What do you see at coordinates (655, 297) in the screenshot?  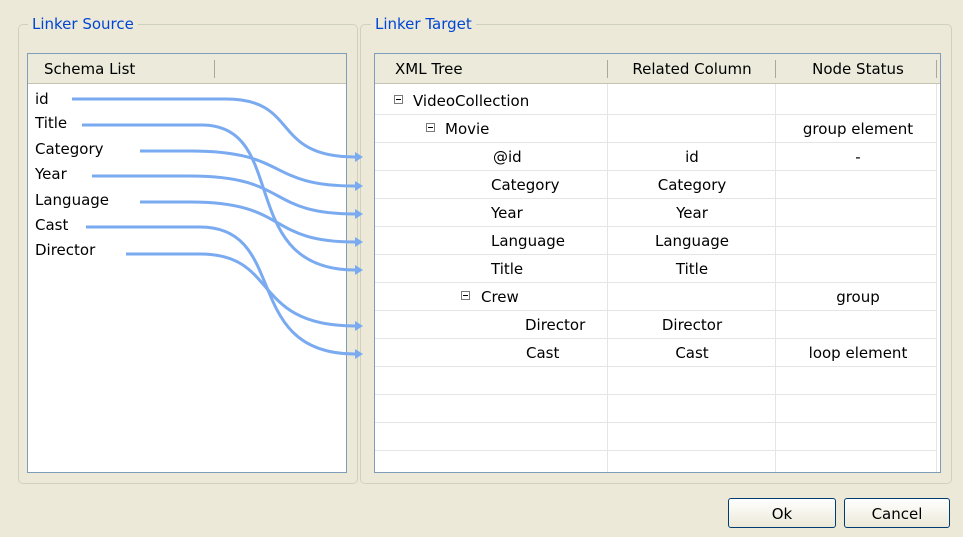 I see `tree-row-crew: Crew group` at bounding box center [655, 297].